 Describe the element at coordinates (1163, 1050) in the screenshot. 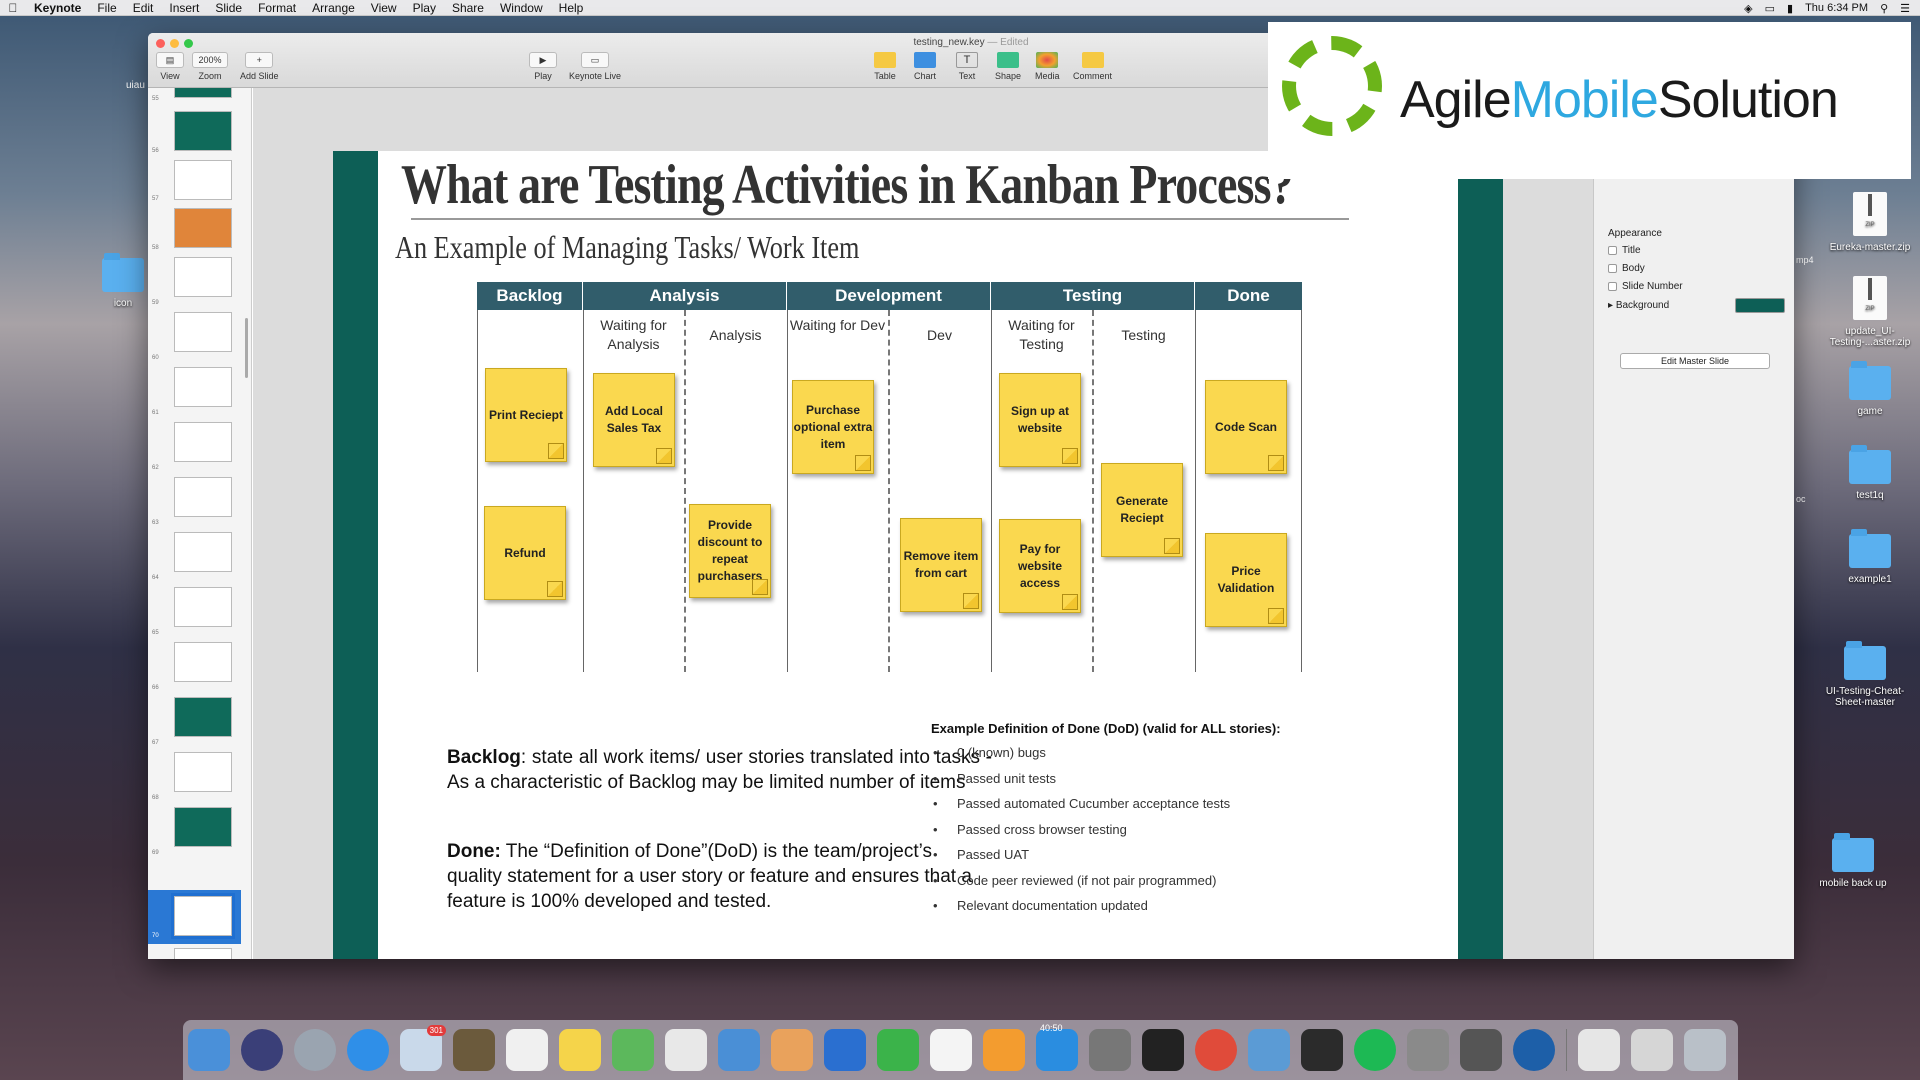

I see `terminal-icon` at that location.